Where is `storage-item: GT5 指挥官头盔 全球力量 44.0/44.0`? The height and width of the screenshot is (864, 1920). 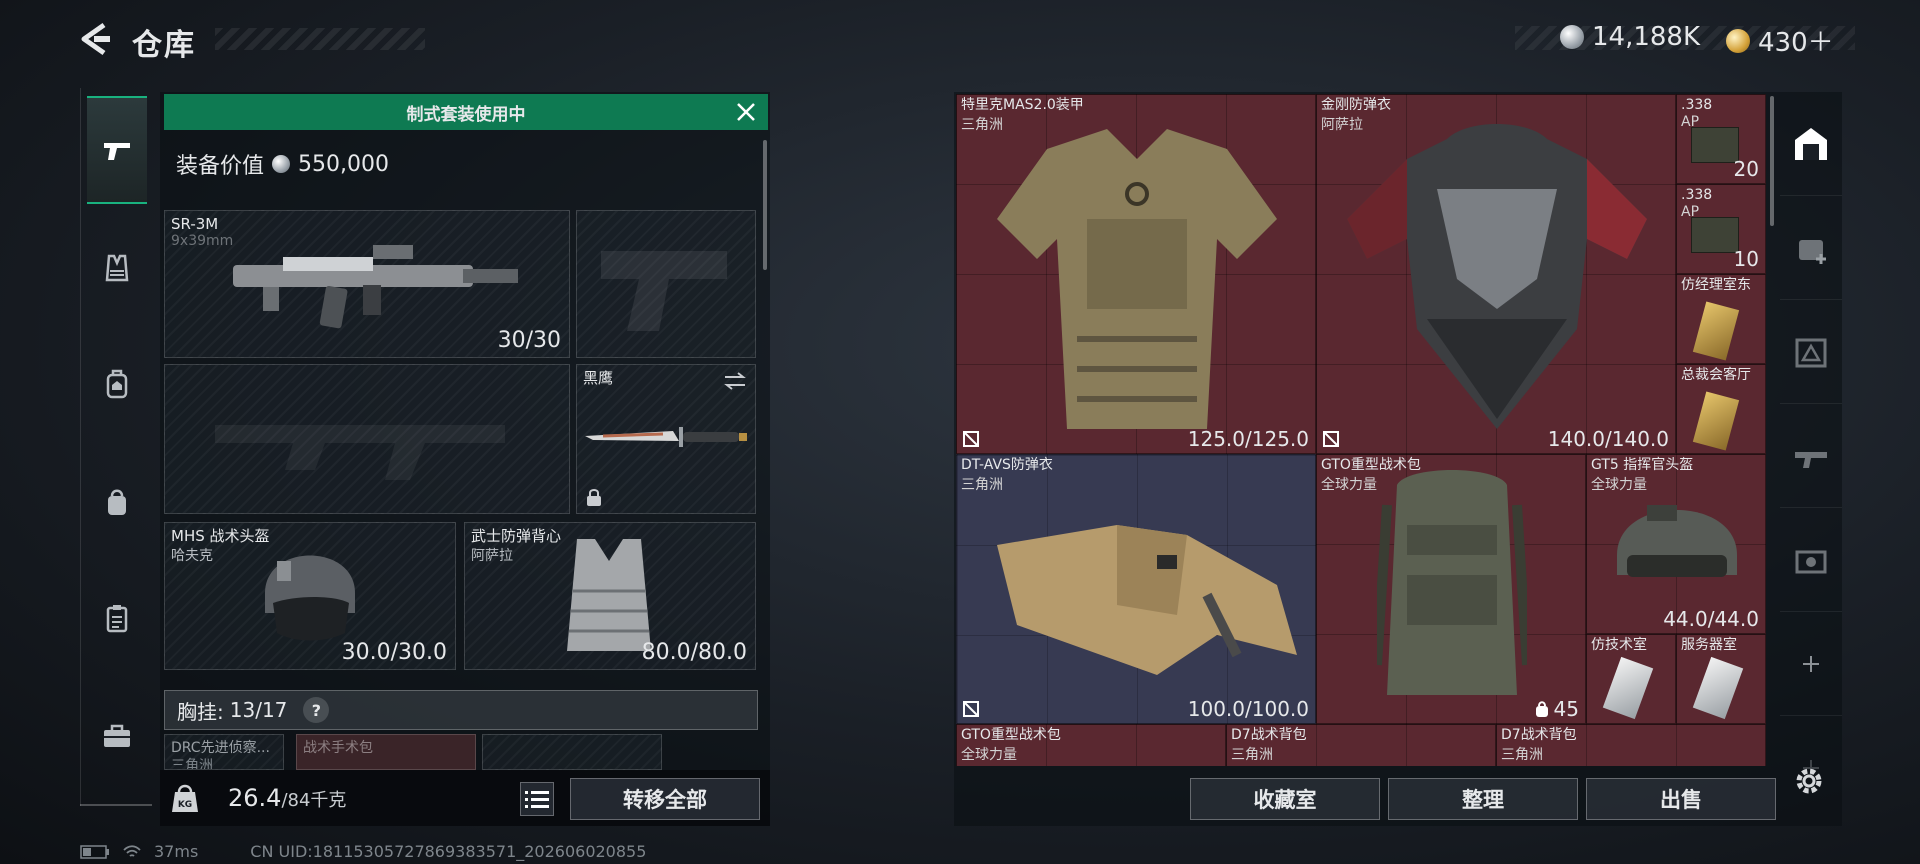
storage-item: GT5 指挥官头盔 全球力量 44.0/44.0 is located at coordinates (1676, 544).